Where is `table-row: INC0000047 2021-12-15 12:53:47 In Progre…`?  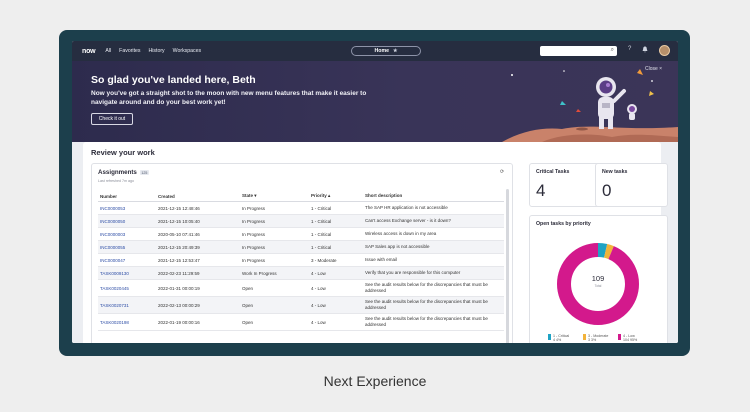 table-row: INC0000047 2021-12-15 12:53:47 In Progre… is located at coordinates (301, 260).